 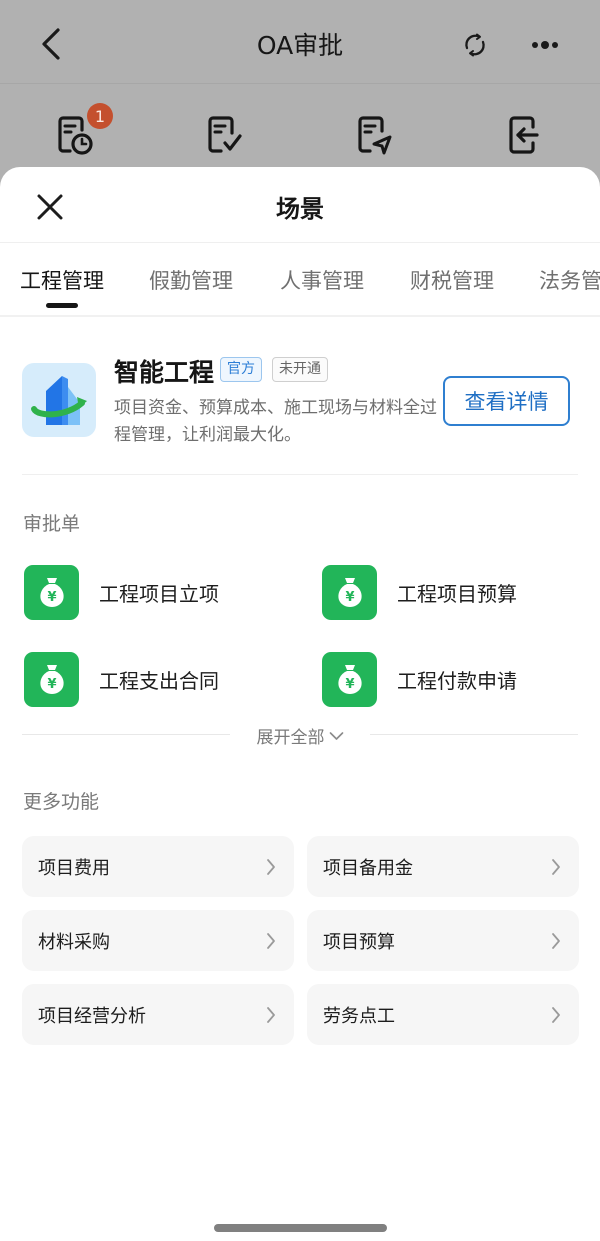 What do you see at coordinates (359, 942) in the screenshot?
I see `more-item-label: 项目预算` at bounding box center [359, 942].